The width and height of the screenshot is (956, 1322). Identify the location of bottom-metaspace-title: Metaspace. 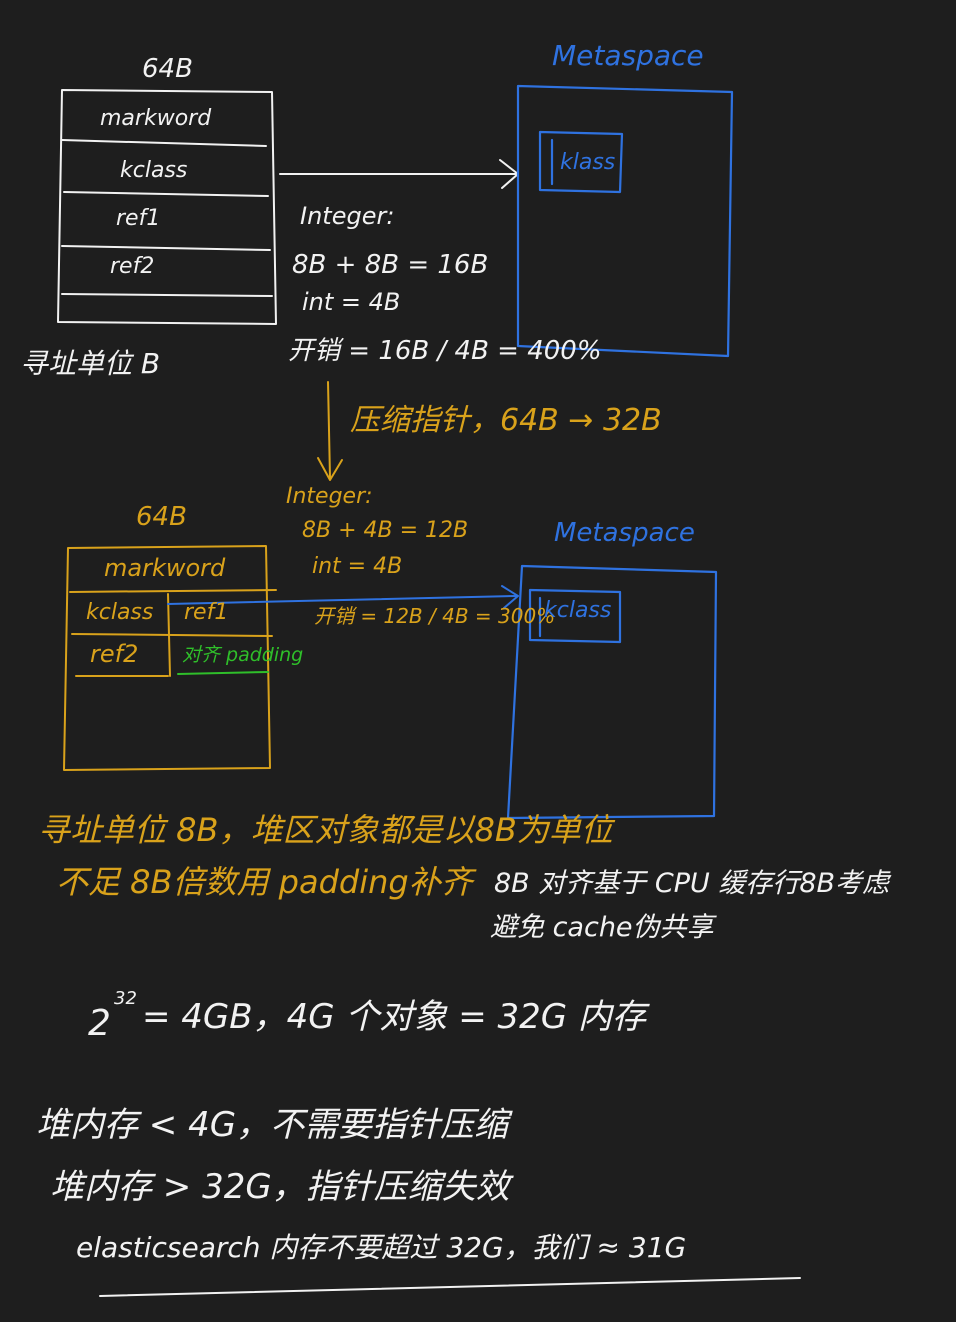
(624, 533).